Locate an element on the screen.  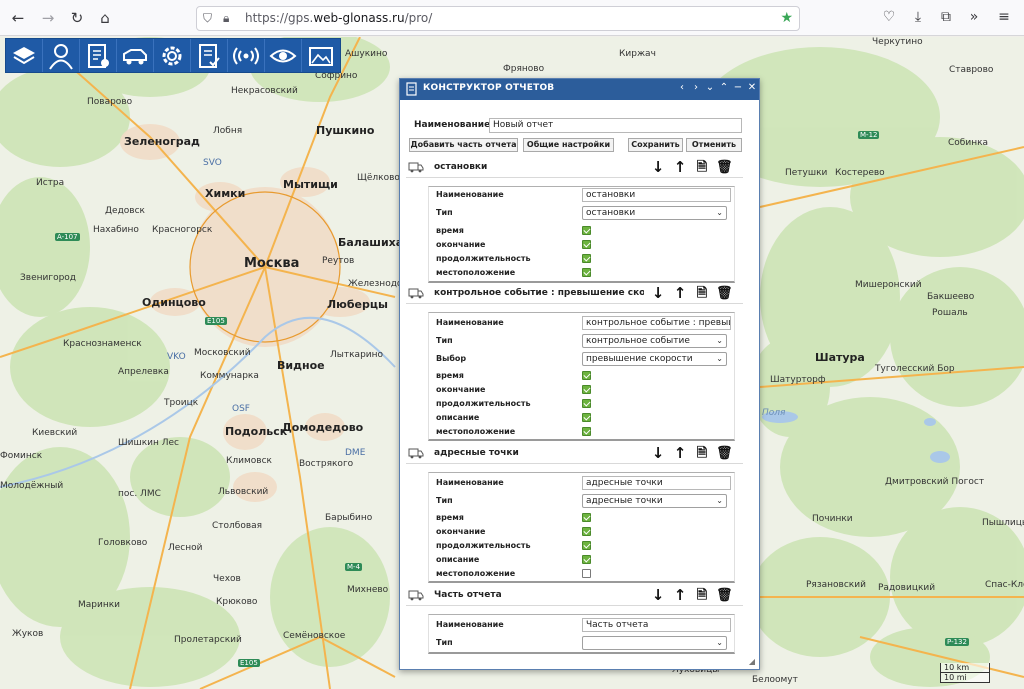
part-name-input: контрольное событие : превышен is located at coordinates (656, 323).